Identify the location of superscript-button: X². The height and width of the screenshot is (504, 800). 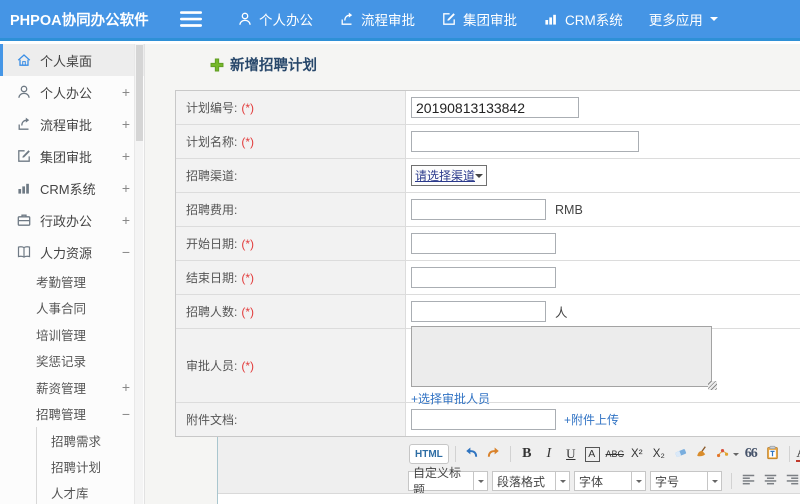
(637, 454).